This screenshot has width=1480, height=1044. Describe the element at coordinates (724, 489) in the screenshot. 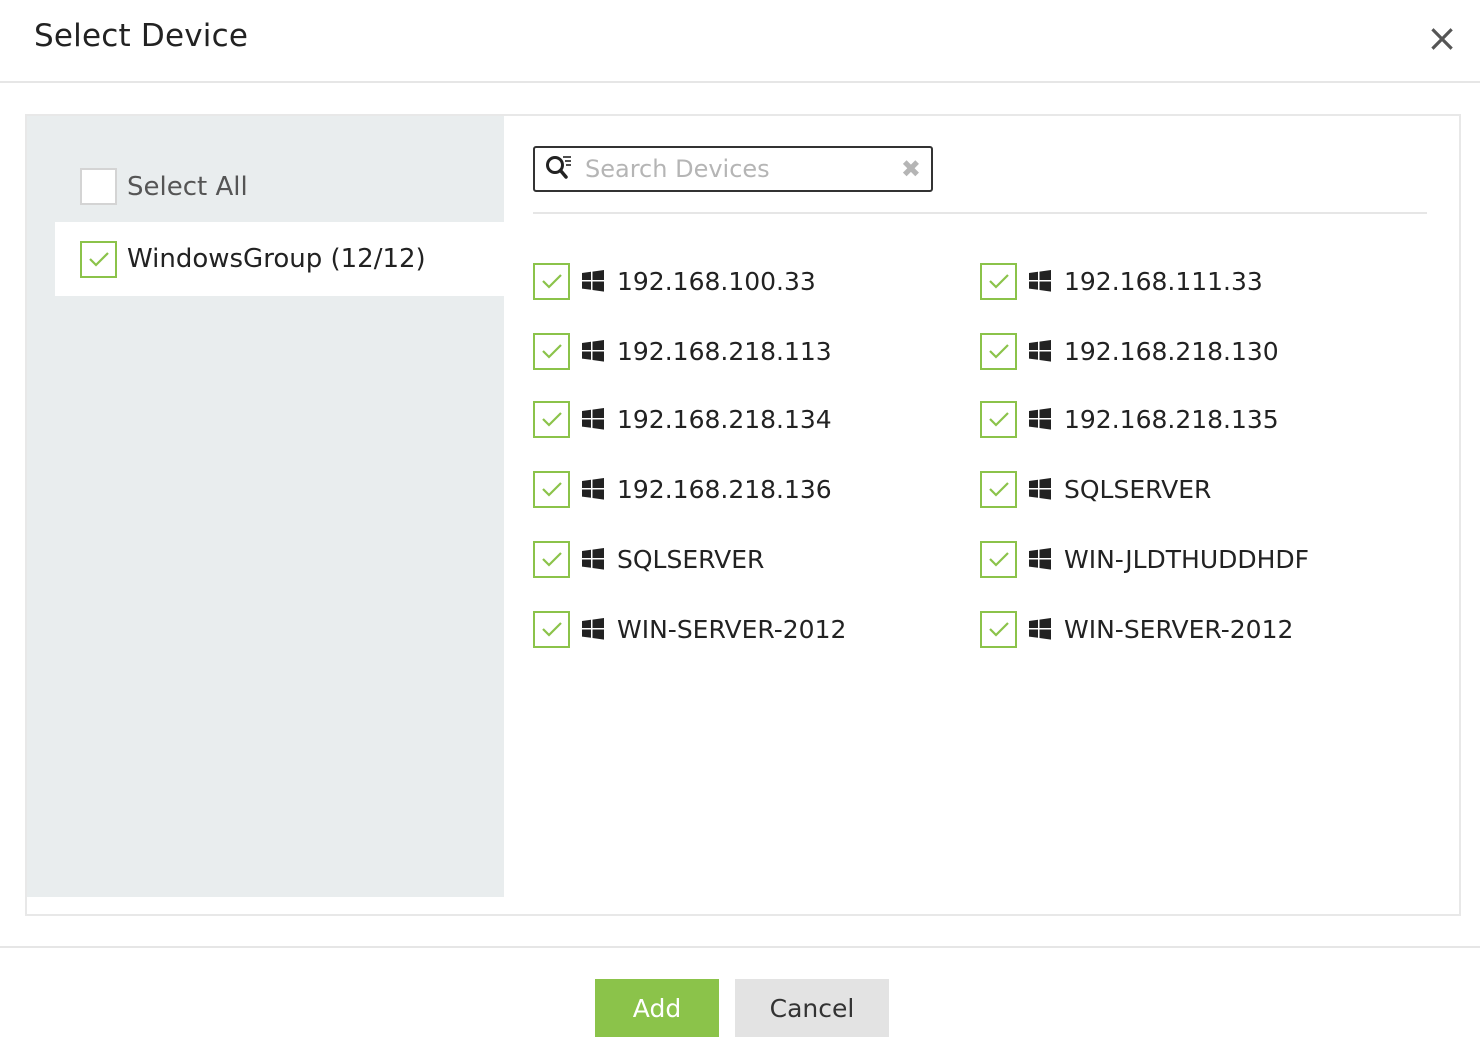

I see `device-name: 192.168.218.136` at that location.